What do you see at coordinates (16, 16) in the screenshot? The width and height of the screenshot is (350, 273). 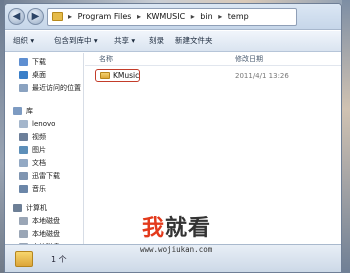 I see `back-arrow-icon: ◀` at bounding box center [16, 16].